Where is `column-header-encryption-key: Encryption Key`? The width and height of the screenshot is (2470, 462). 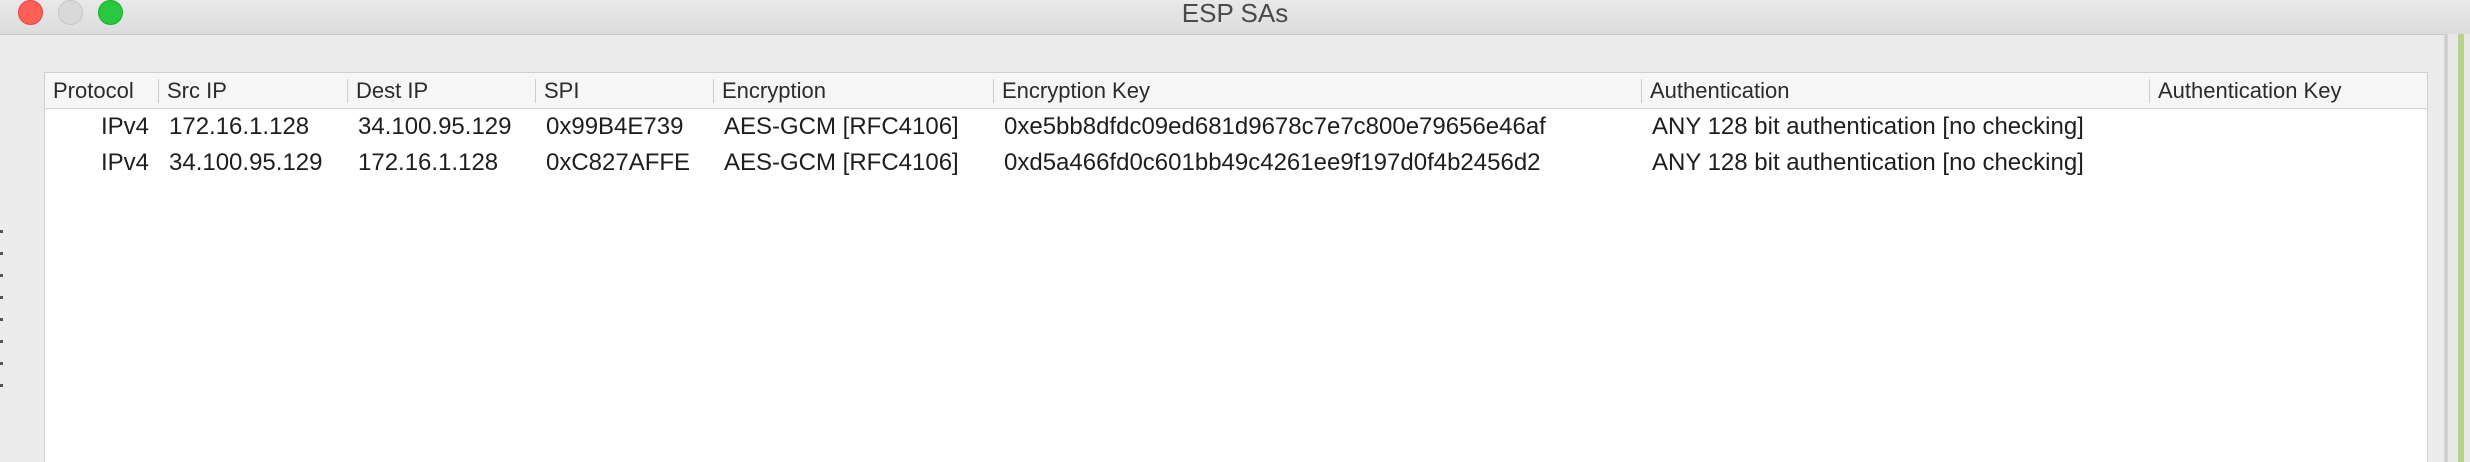 column-header-encryption-key: Encryption Key is located at coordinates (1318, 91).